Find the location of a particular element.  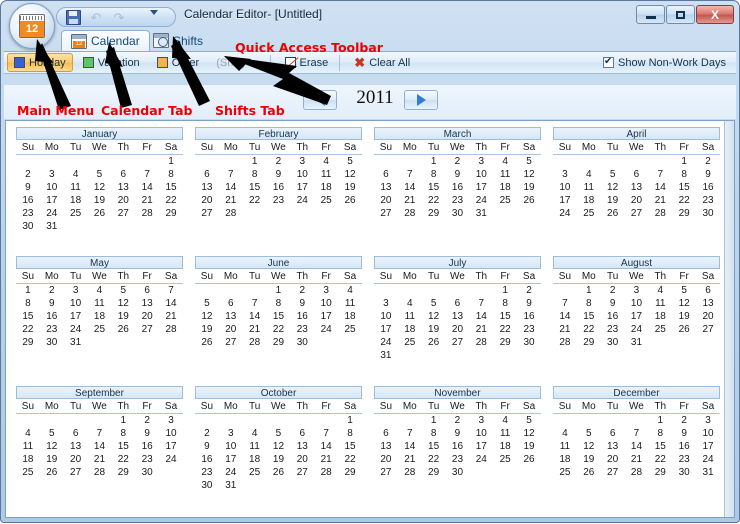

other-button: Other is located at coordinates (178, 62).